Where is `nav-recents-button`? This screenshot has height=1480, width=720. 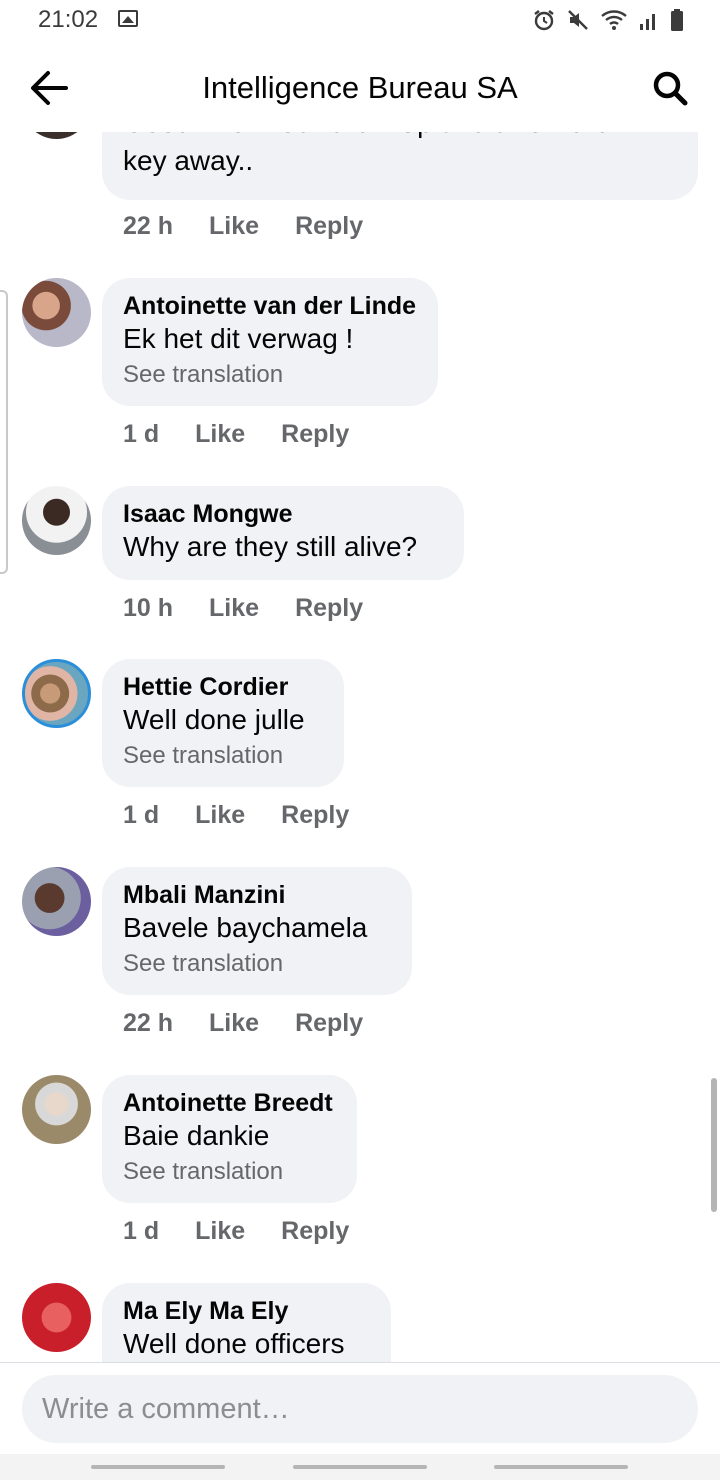 nav-recents-button is located at coordinates (158, 1467).